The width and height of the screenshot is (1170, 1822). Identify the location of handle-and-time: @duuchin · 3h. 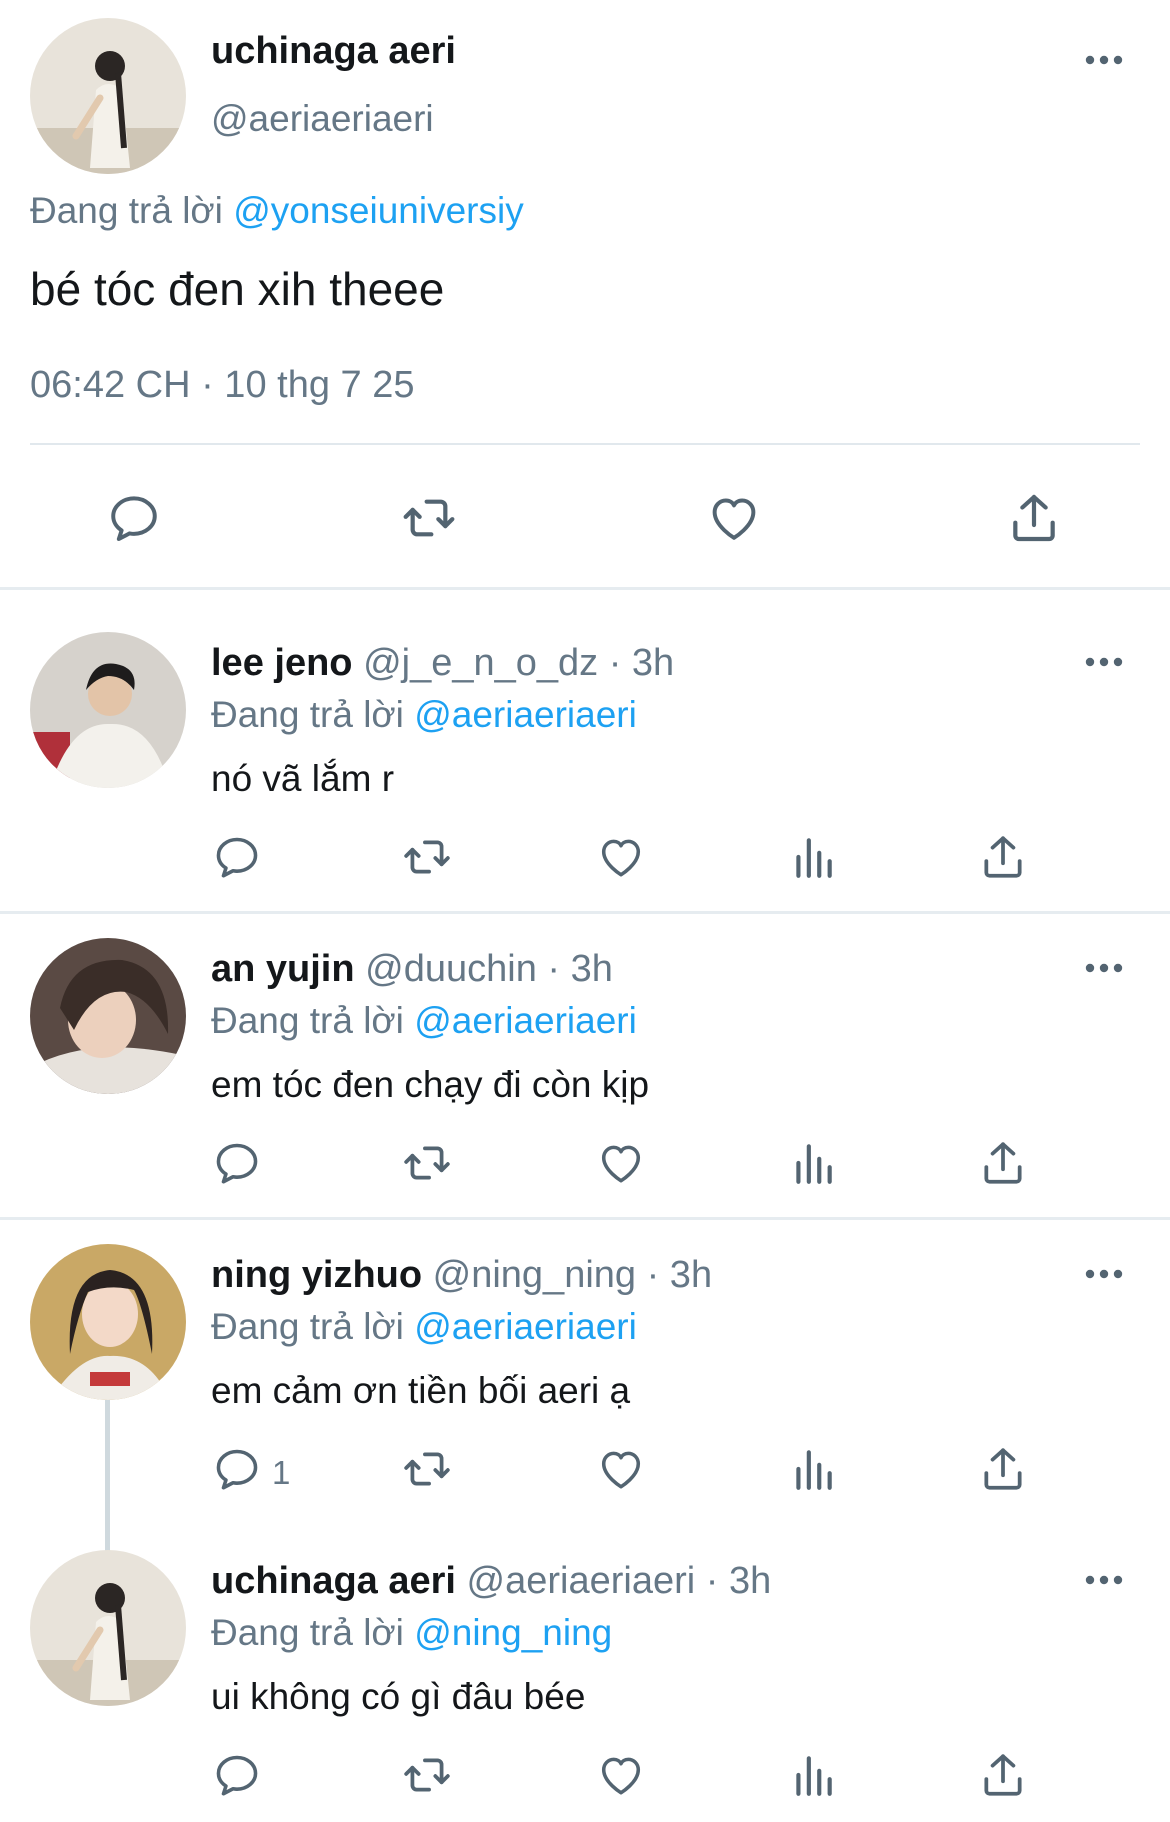
(489, 969).